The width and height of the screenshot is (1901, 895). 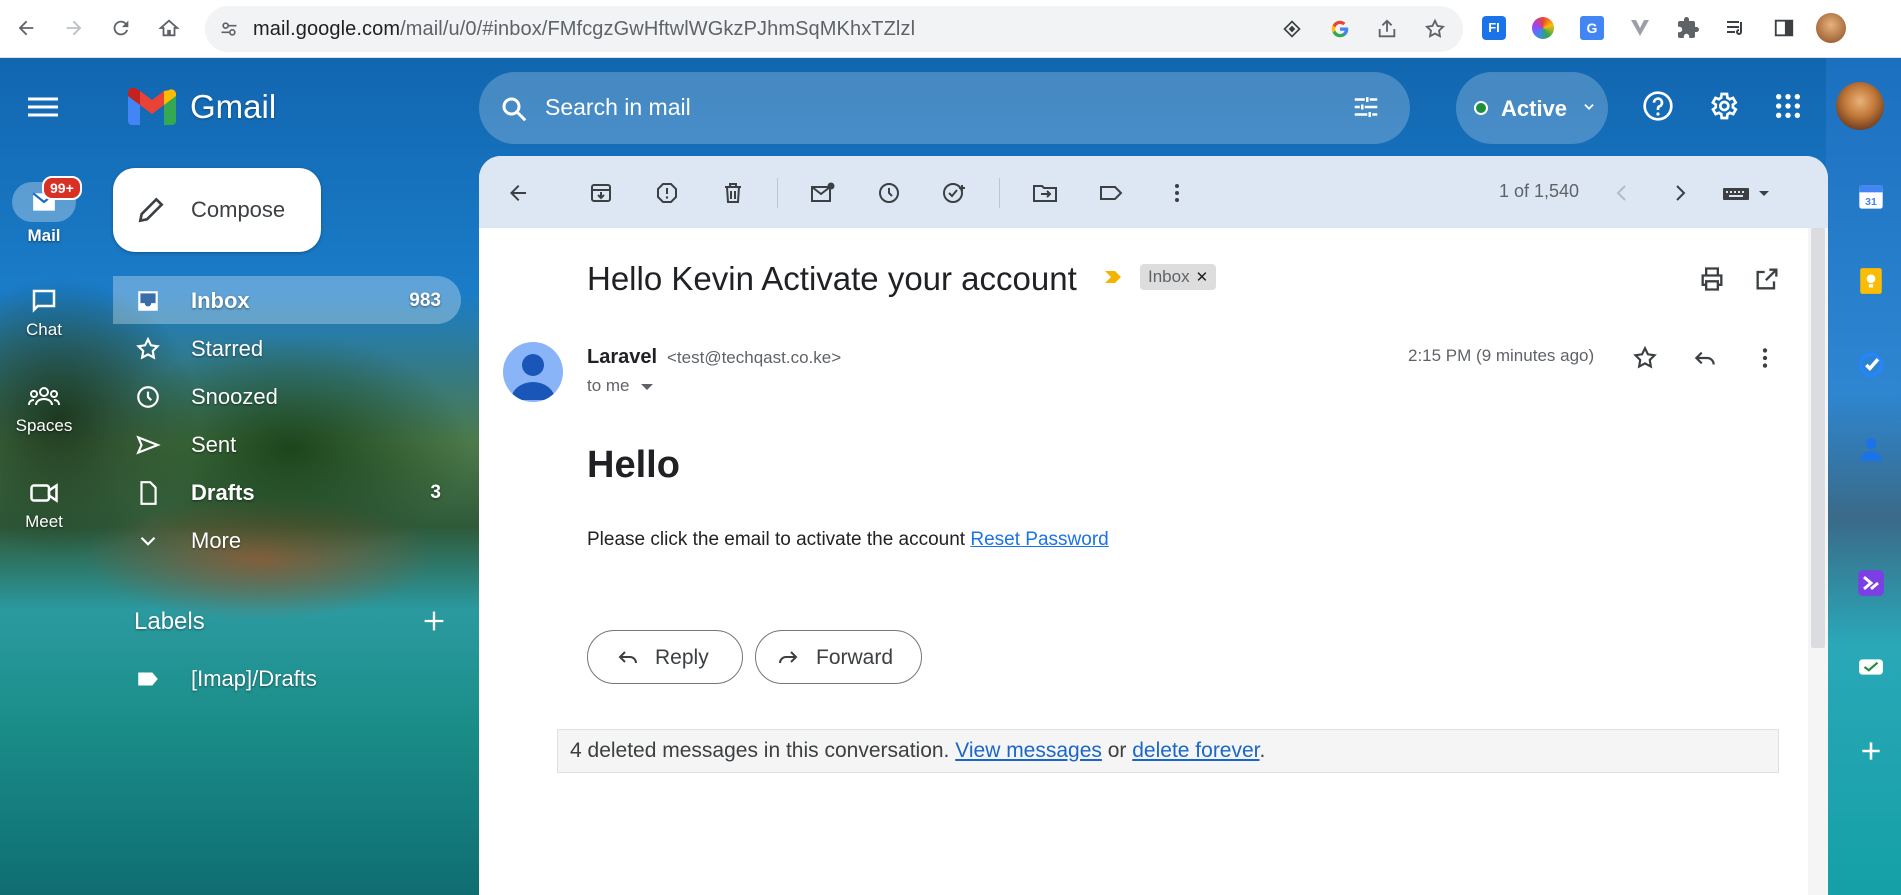 What do you see at coordinates (823, 193) in the screenshot?
I see `mark-unread-icon` at bounding box center [823, 193].